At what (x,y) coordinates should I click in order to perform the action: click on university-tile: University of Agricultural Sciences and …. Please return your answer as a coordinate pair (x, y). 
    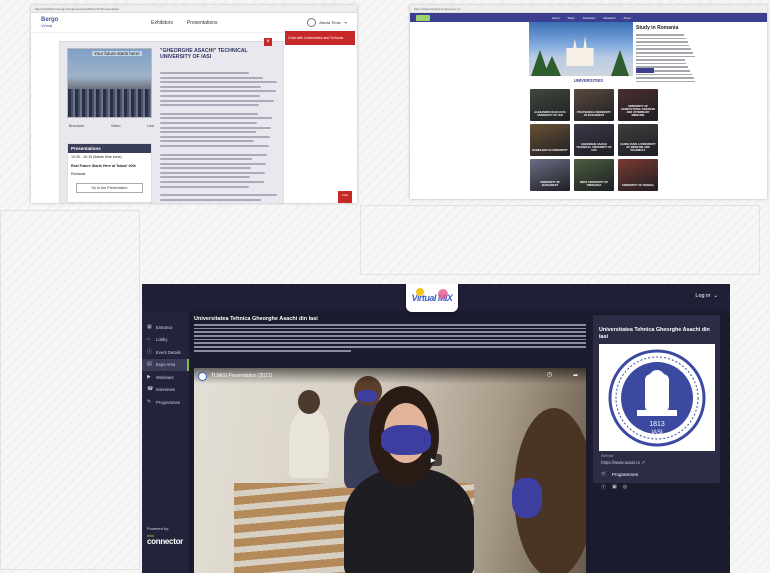
    Looking at the image, I should click on (638, 105).